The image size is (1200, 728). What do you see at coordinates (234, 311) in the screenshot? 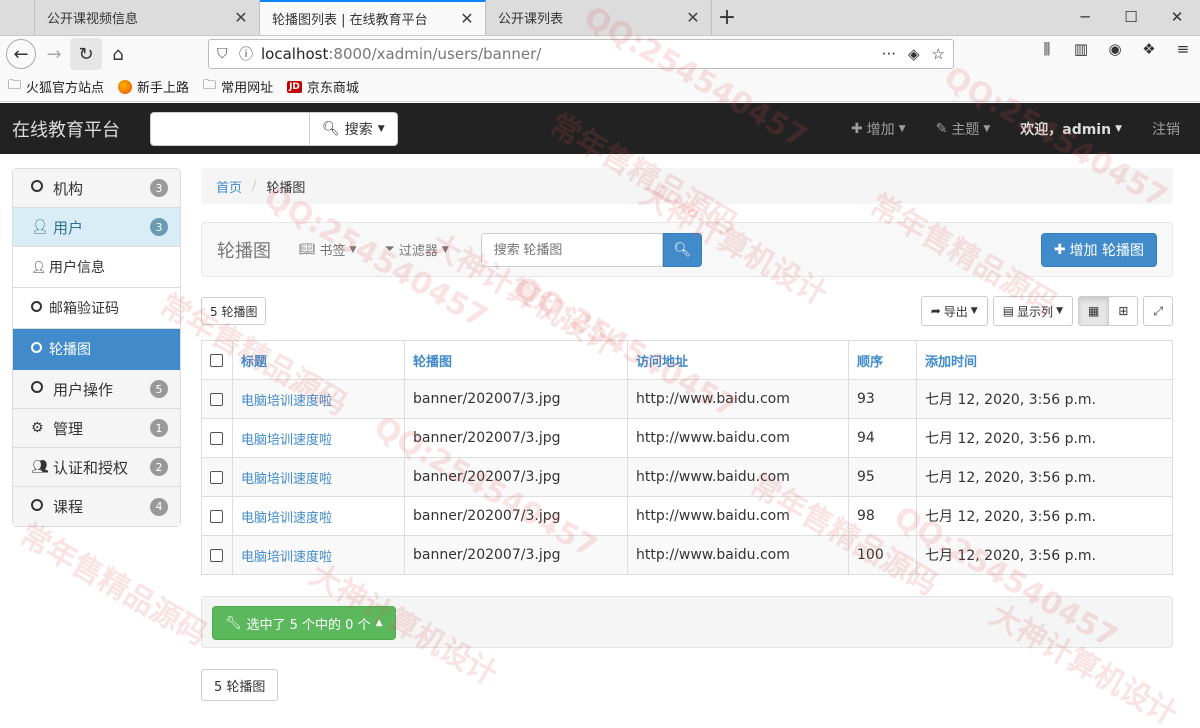
I see `result-count-top: 5 轮播图` at bounding box center [234, 311].